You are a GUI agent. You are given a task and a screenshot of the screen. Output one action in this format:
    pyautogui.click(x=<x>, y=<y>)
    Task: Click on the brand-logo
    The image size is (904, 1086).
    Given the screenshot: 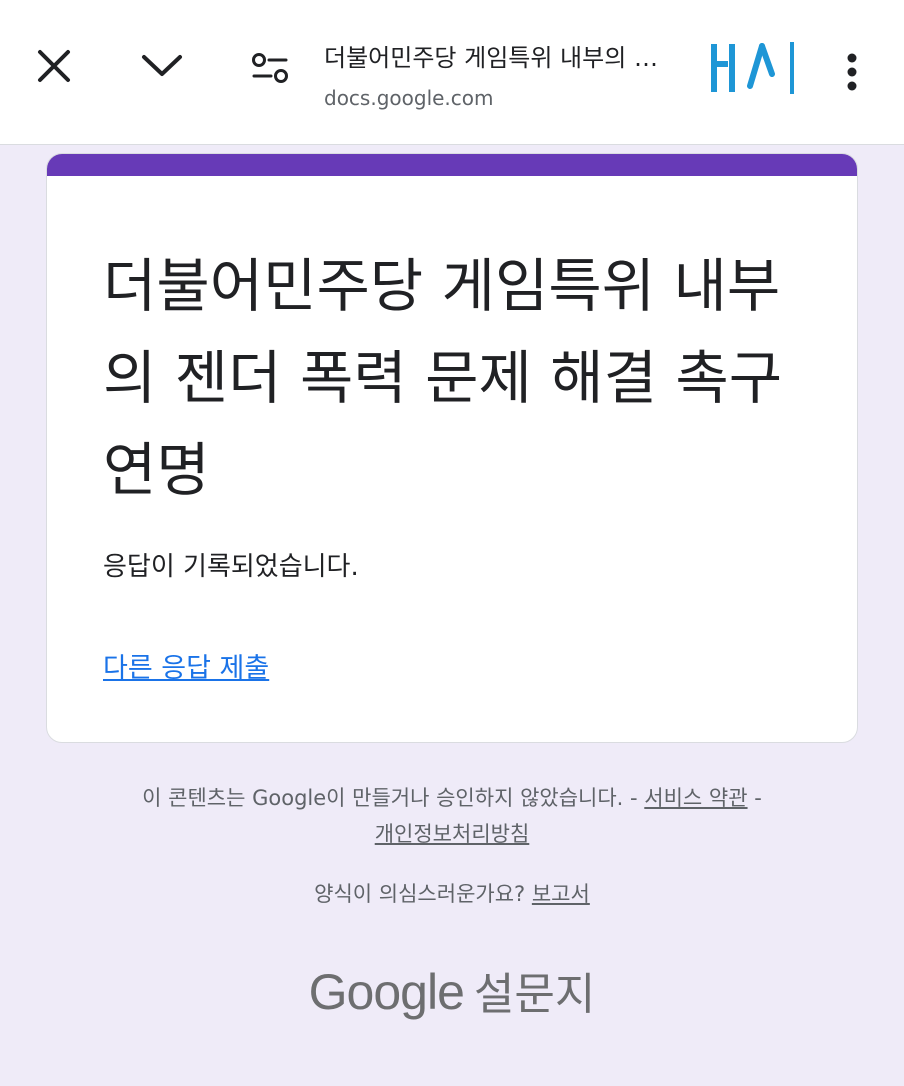 What is the action you would take?
    pyautogui.click(x=752, y=68)
    